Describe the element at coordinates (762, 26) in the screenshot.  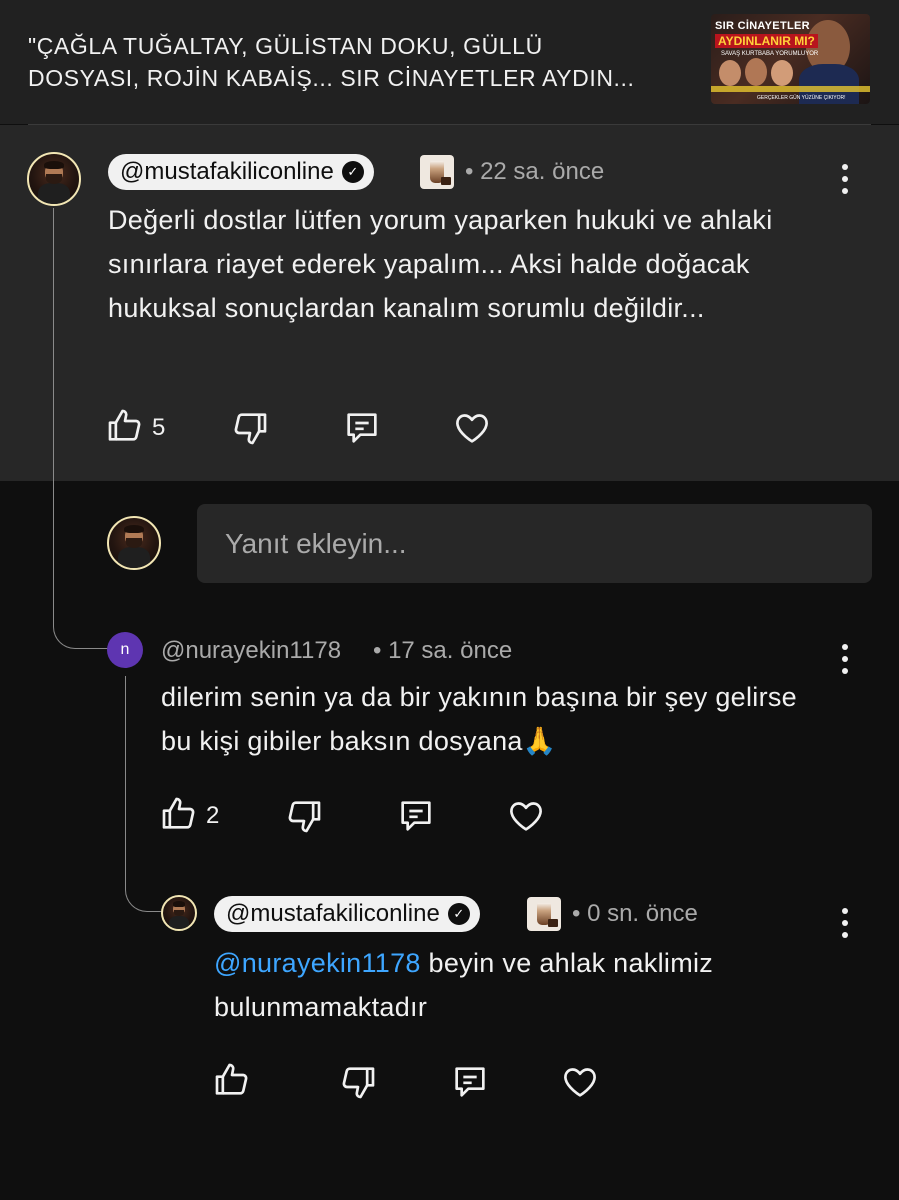
I see `thumbnail-title-1: SIR CİNAYETLER` at that location.